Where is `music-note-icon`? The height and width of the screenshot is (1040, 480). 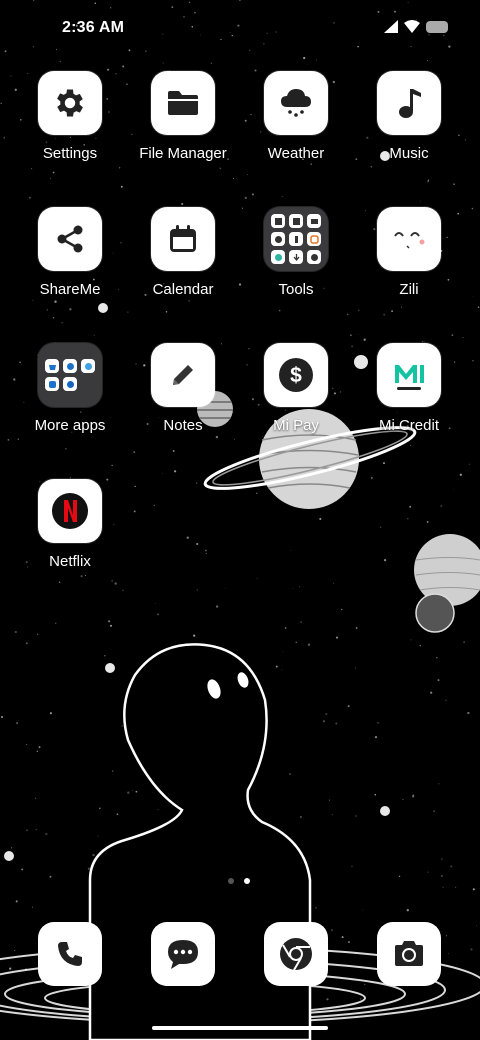
music-note-icon is located at coordinates (410, 103).